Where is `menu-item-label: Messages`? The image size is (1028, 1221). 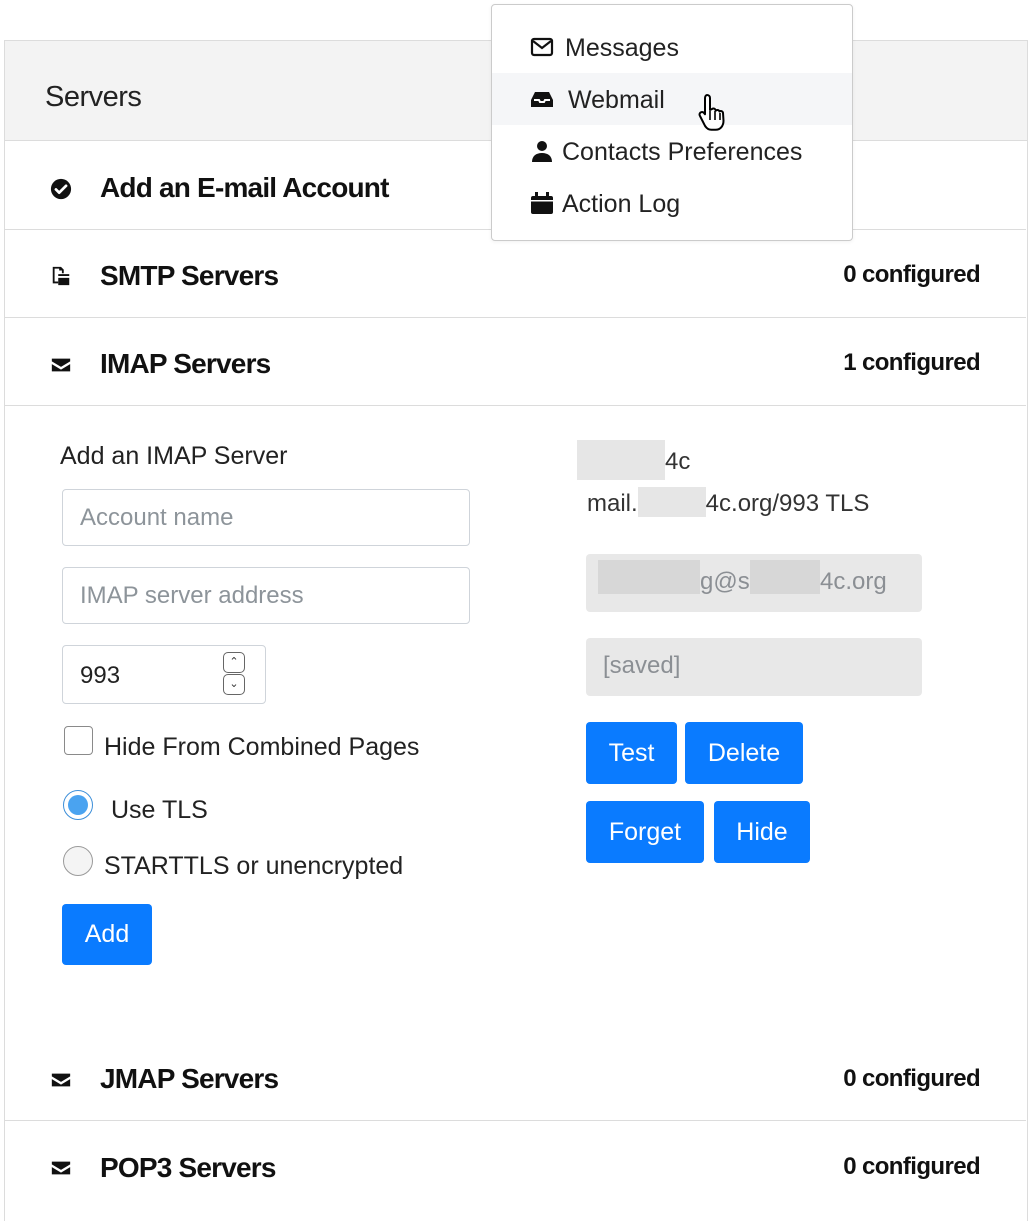
menu-item-label: Messages is located at coordinates (622, 48).